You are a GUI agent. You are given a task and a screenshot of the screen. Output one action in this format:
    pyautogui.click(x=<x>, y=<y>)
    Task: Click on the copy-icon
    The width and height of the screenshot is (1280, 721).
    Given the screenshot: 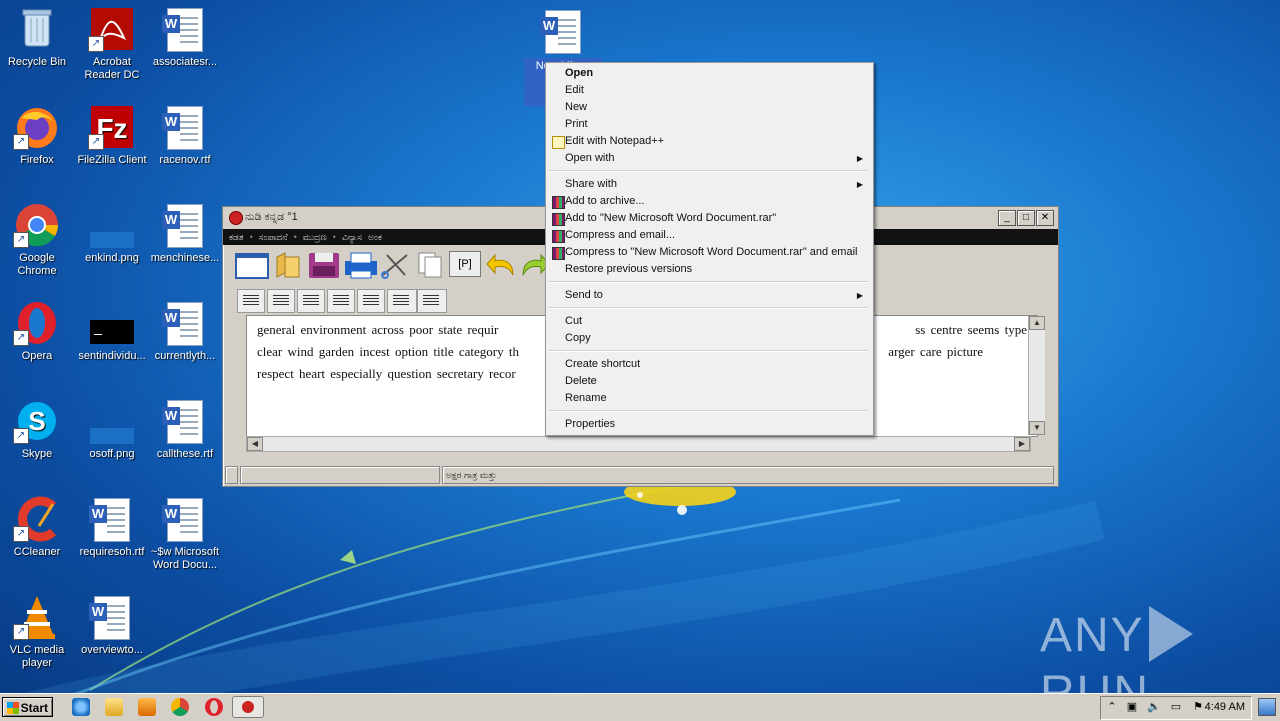 What is the action you would take?
    pyautogui.click(x=431, y=265)
    